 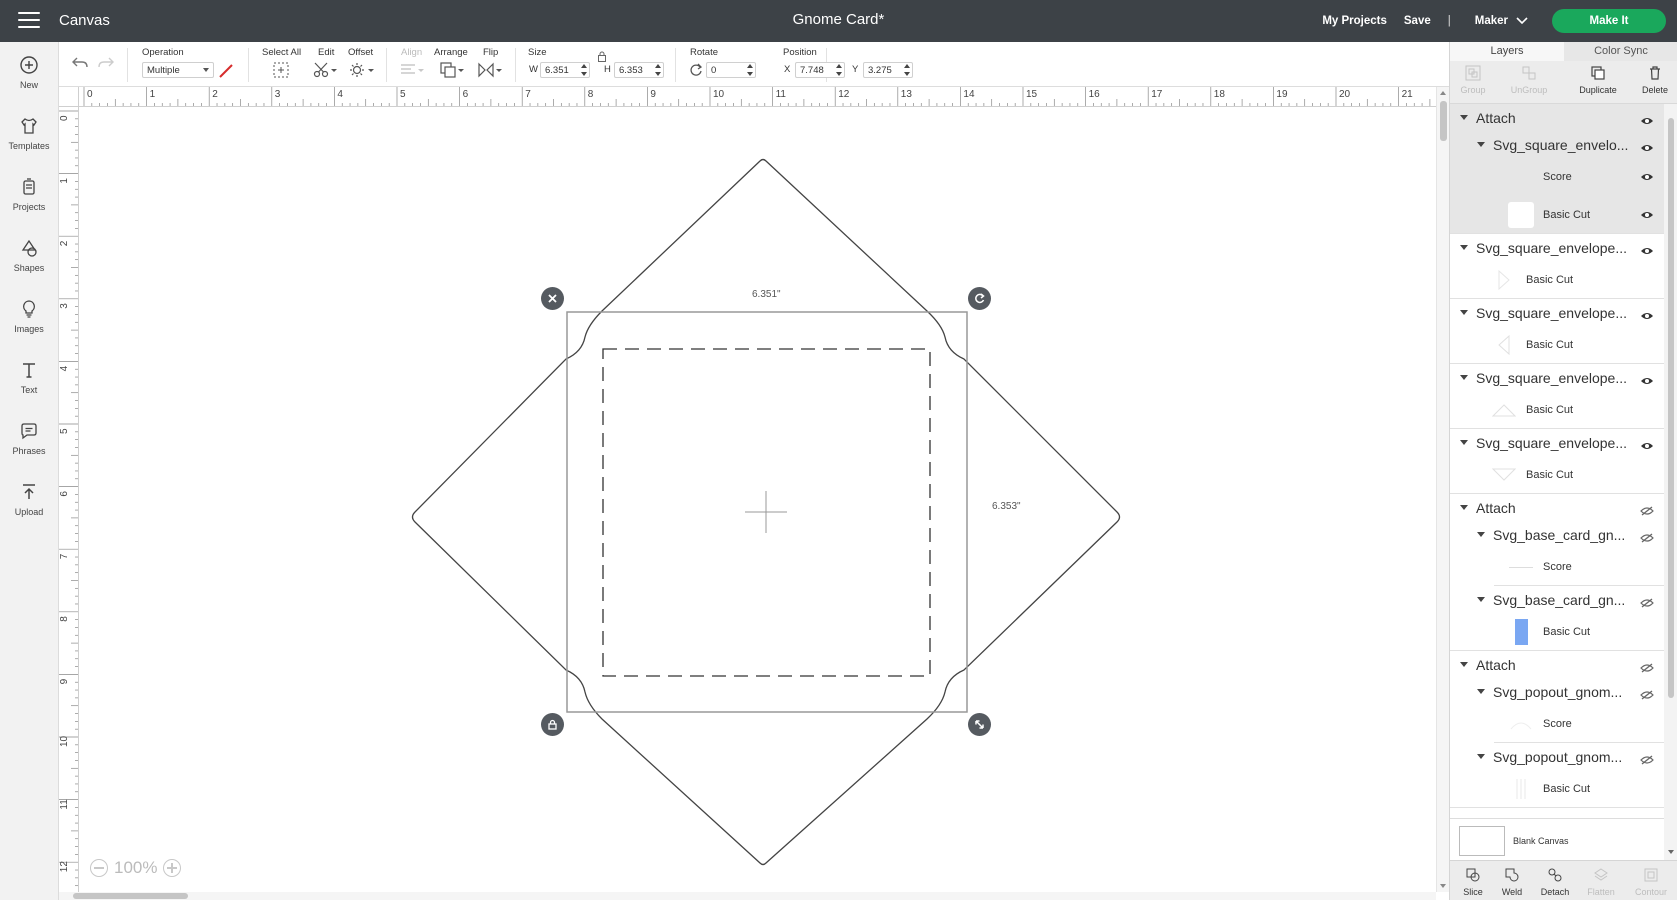 I want to click on ungroup-button: UnGroup, so click(x=1529, y=80).